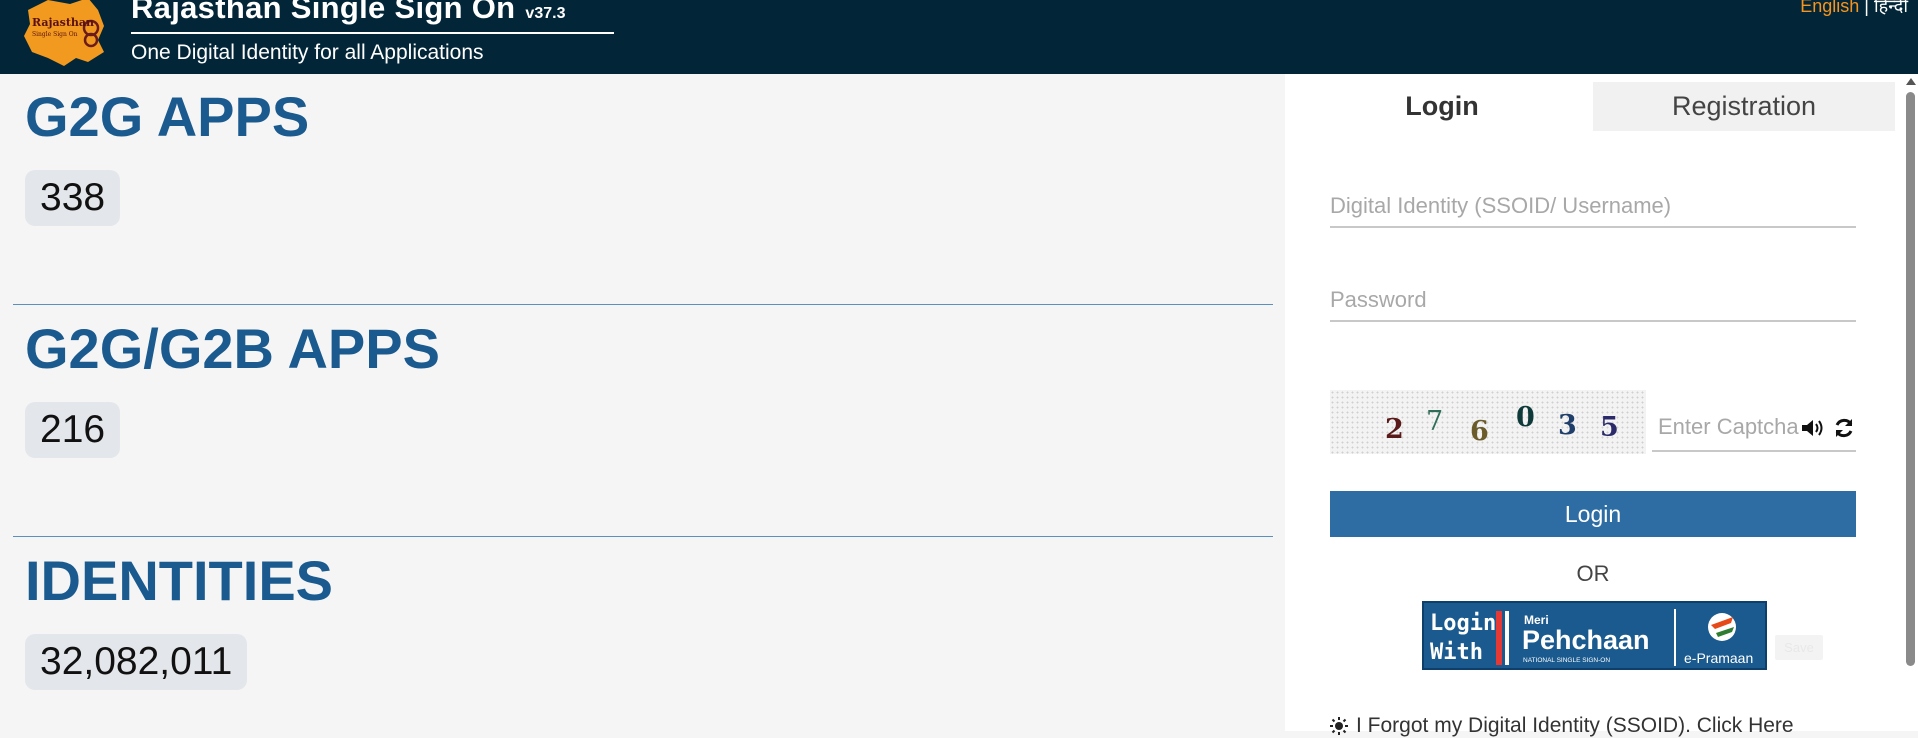  I want to click on bullet-sun-icon, so click(1339, 726).